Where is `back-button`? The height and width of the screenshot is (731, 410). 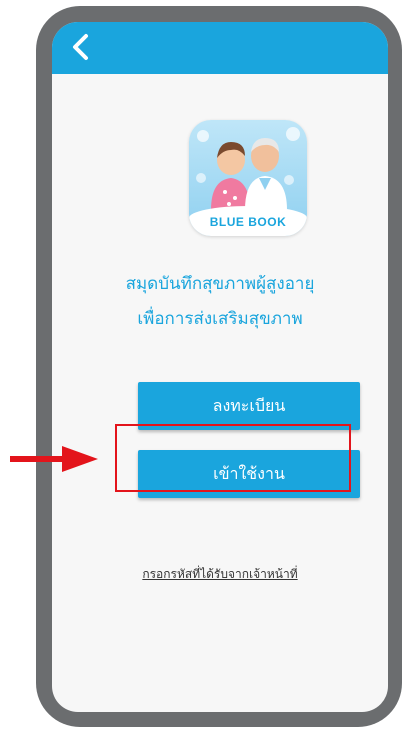
back-button is located at coordinates (81, 47).